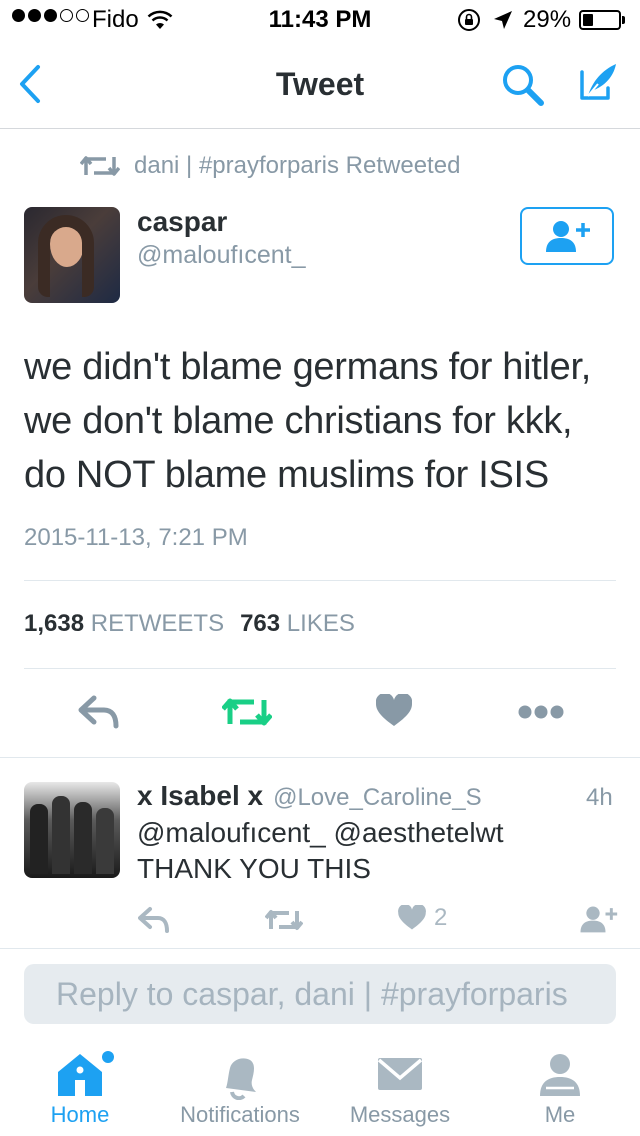 This screenshot has height=1136, width=640. I want to click on reply-line: @maloufıcent_ @aesthetelwt, so click(320, 832).